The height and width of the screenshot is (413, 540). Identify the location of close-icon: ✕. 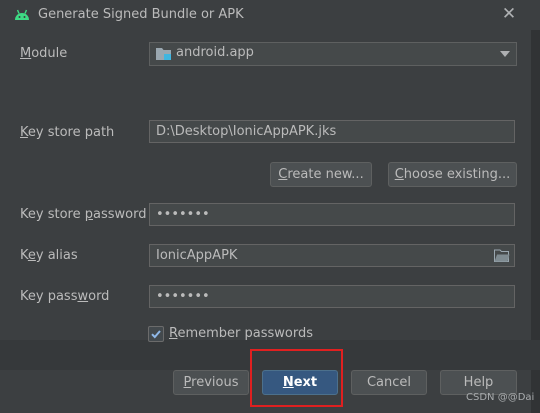
(509, 14).